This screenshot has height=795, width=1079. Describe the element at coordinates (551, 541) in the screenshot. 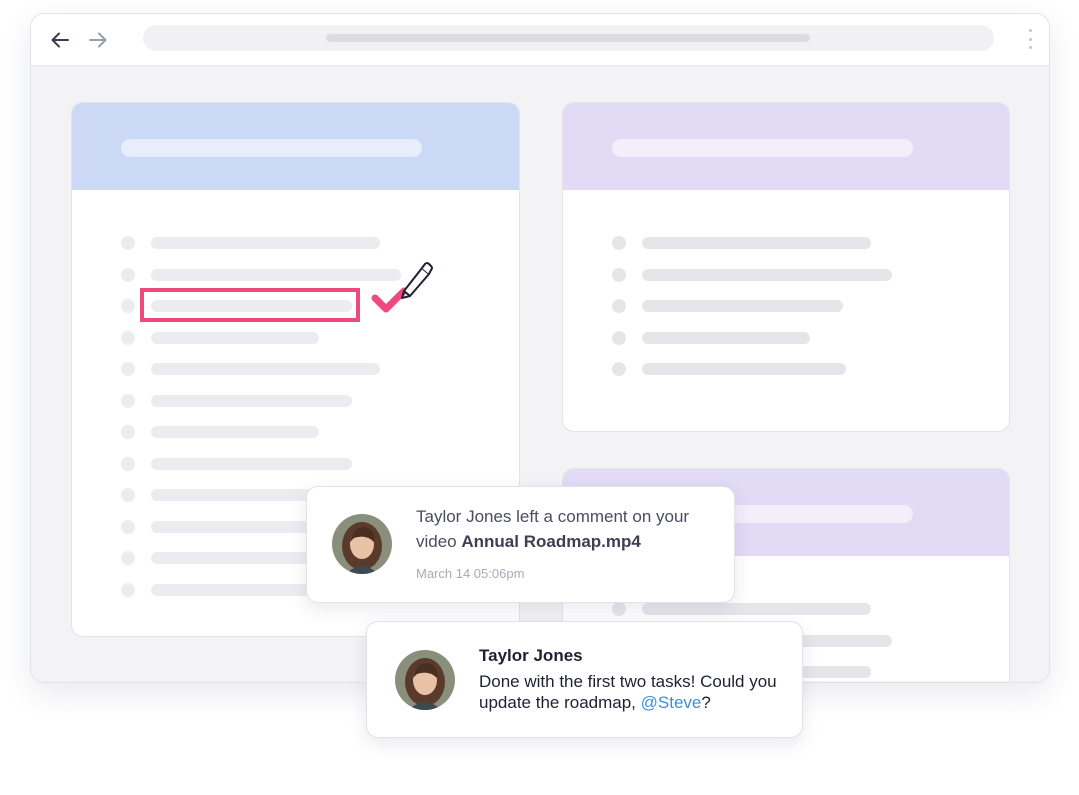

I see `video-filename: Annual Roadmap.mp4` at that location.